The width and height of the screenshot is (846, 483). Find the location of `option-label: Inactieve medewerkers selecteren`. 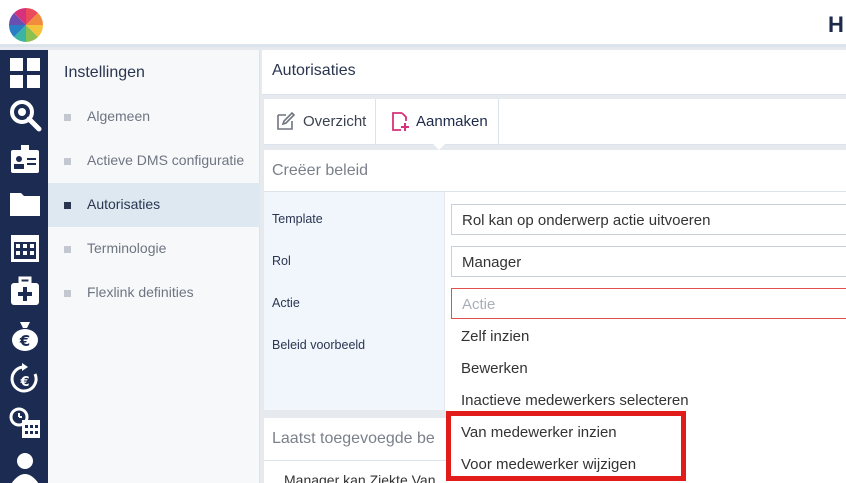

option-label: Inactieve medewerkers selecteren is located at coordinates (575, 400).